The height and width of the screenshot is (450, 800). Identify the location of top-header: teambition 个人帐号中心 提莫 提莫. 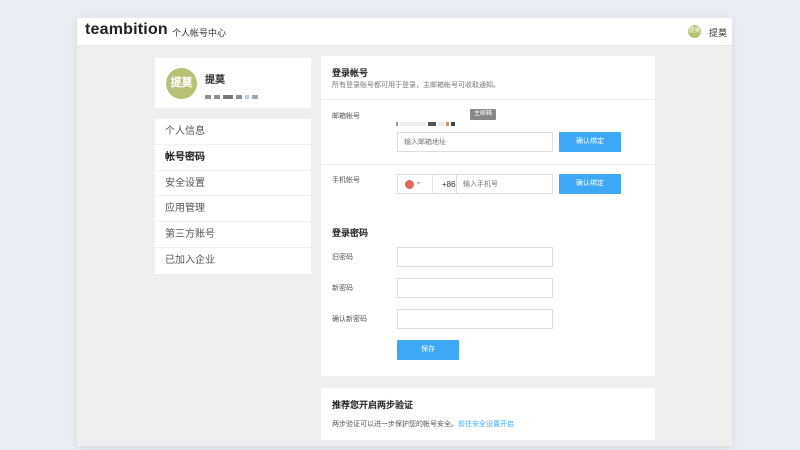
(404, 32).